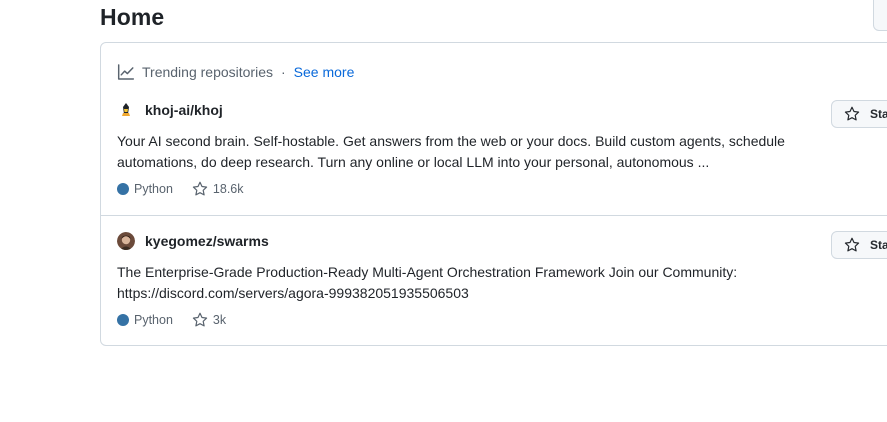 This screenshot has width=887, height=422. Describe the element at coordinates (209, 320) in the screenshot. I see `stargazers-link: 3k` at that location.